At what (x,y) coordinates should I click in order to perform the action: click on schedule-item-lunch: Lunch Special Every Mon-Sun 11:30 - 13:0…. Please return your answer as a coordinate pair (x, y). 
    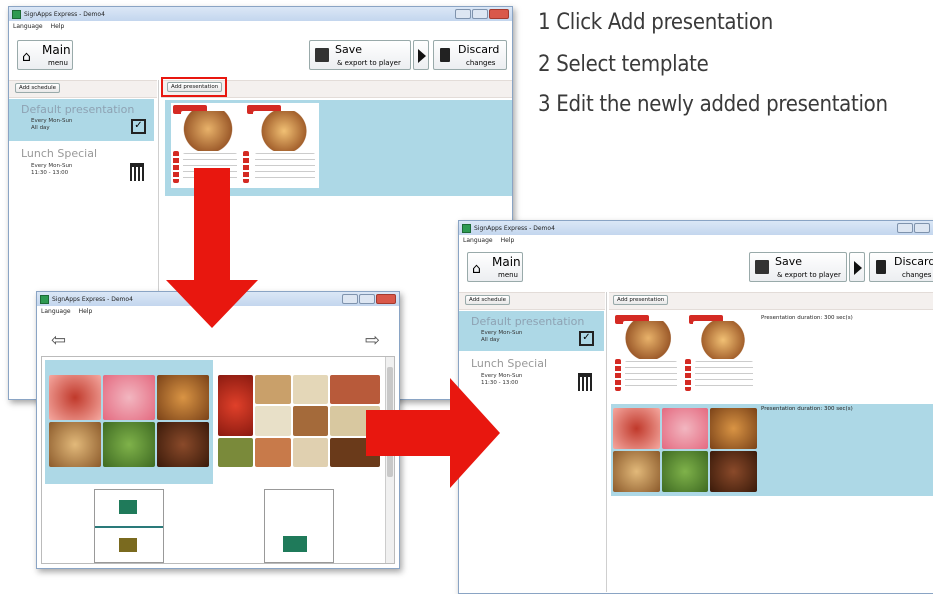
    Looking at the image, I should click on (81, 164).